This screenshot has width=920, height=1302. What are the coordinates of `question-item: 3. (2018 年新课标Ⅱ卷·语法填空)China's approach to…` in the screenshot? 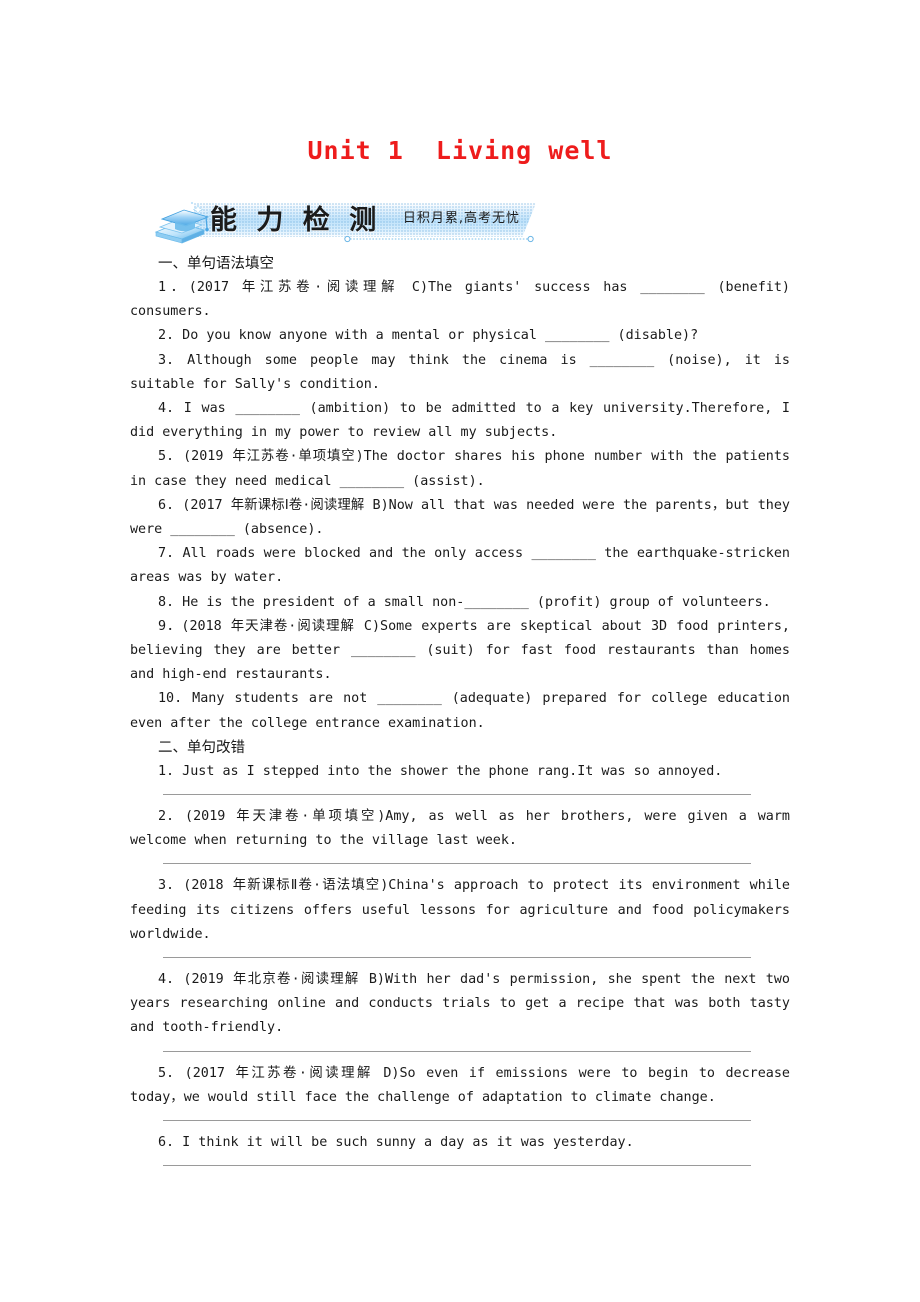 It's located at (460, 910).